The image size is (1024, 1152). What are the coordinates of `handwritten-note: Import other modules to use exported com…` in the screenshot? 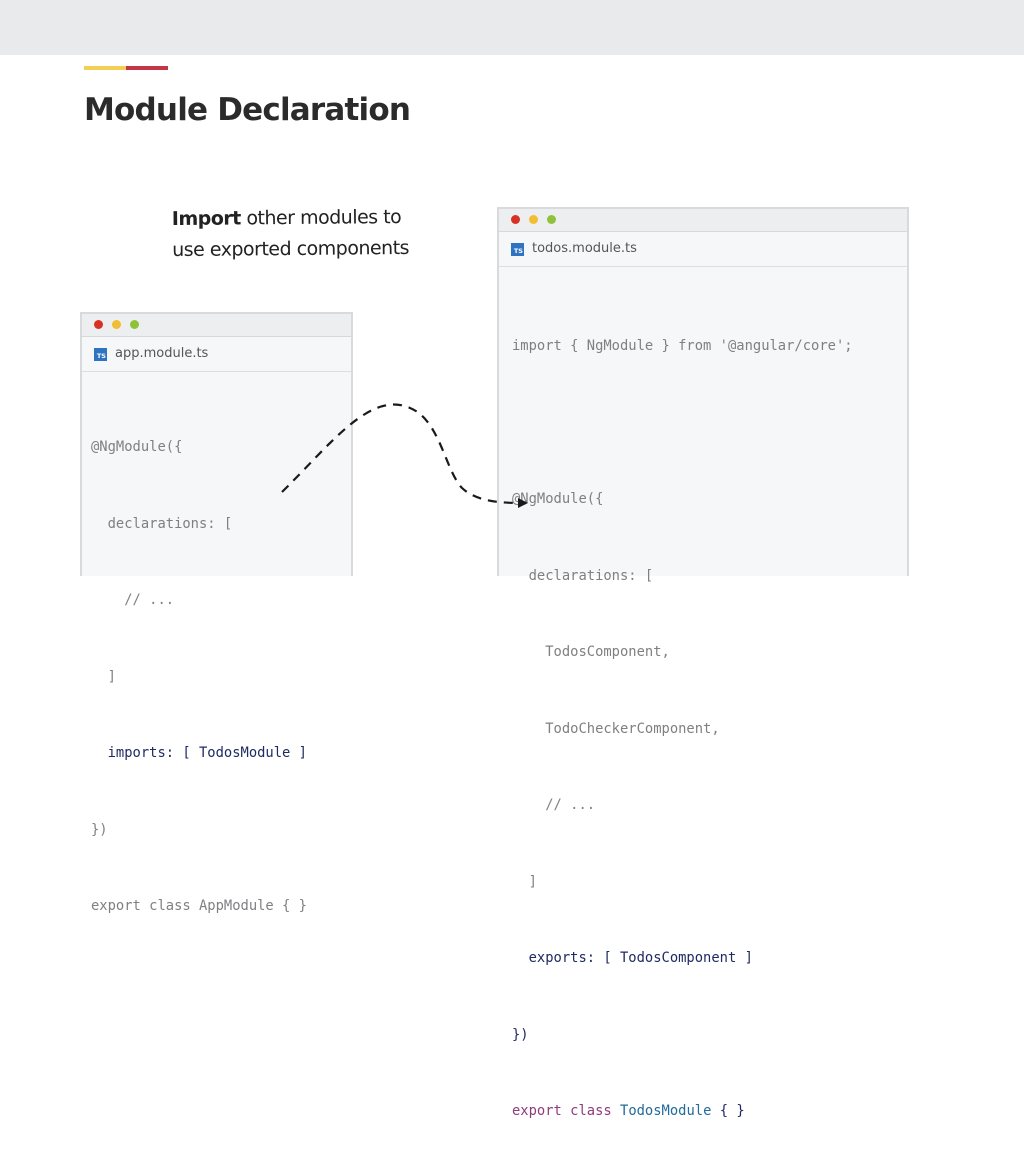 It's located at (290, 234).